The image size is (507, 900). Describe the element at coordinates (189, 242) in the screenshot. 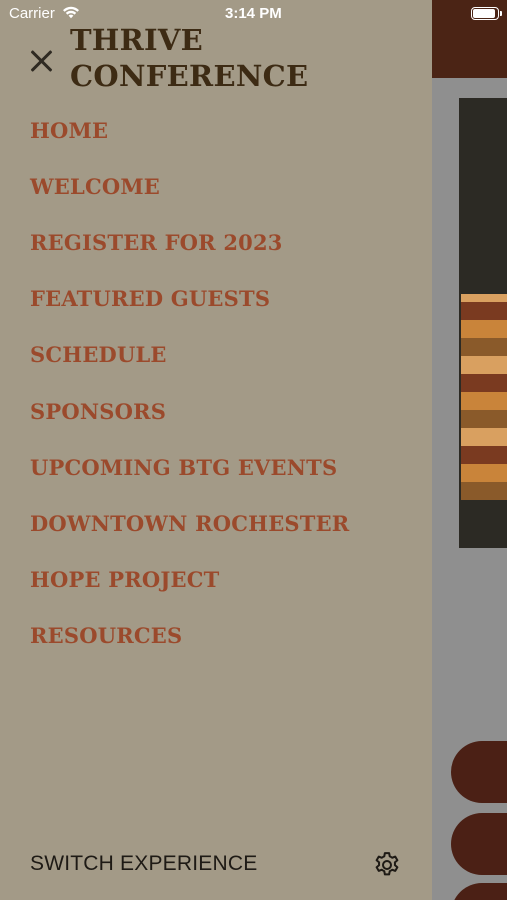

I see `nav-item-register: REGISTER FOR 2023` at that location.